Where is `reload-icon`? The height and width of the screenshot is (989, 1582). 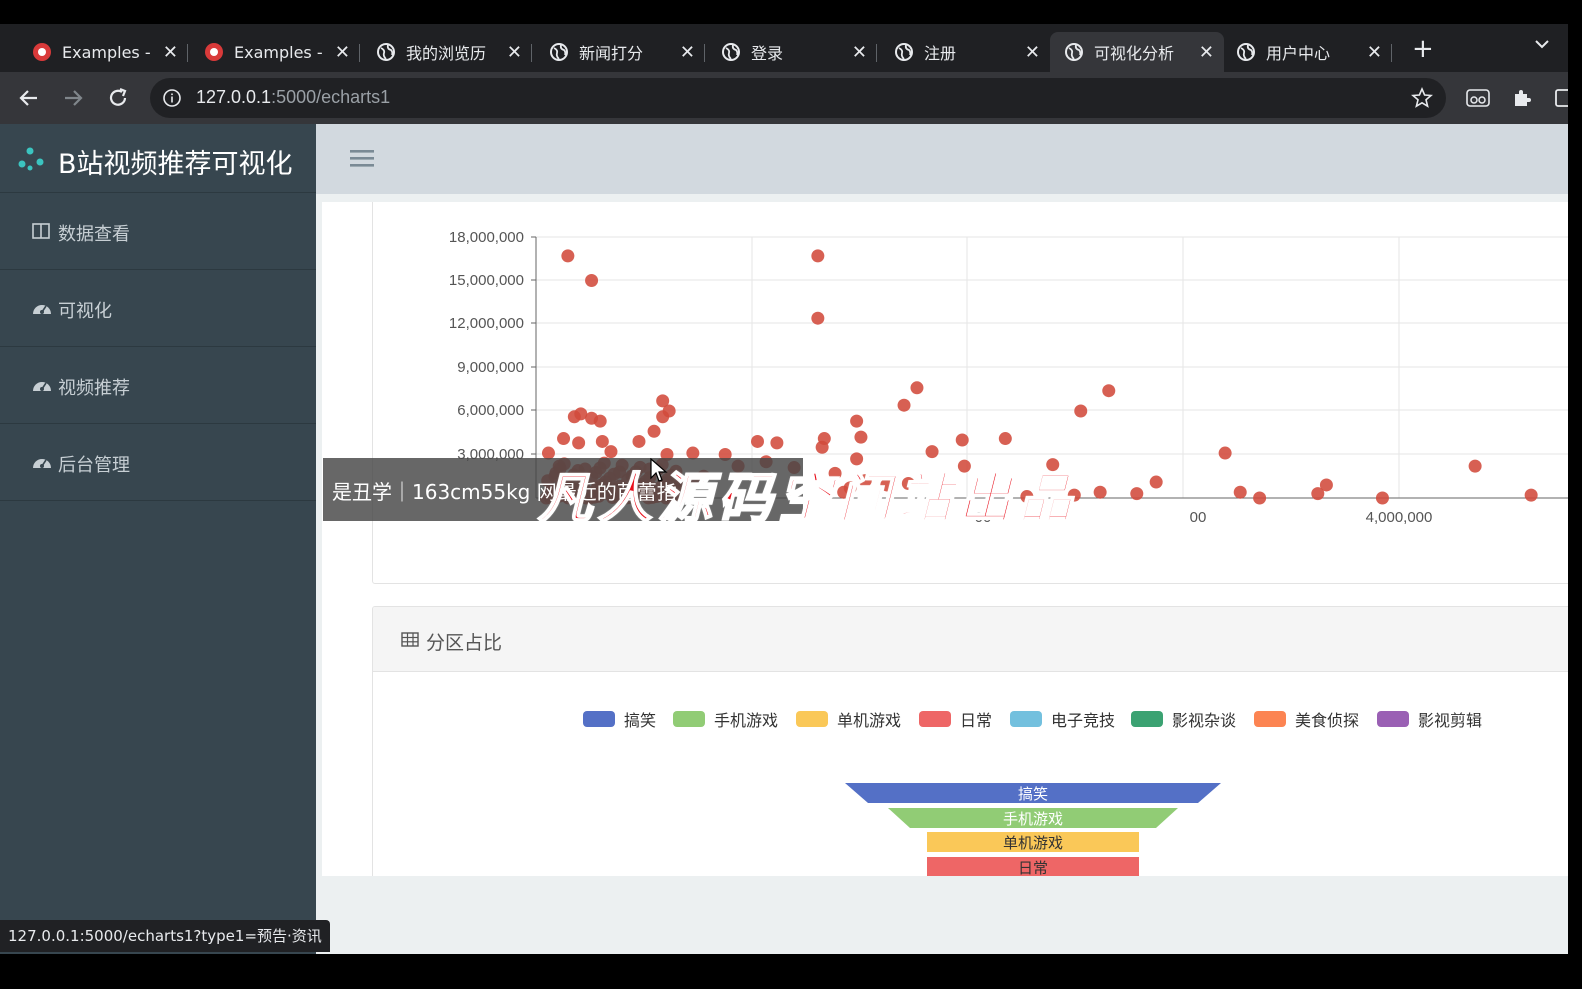 reload-icon is located at coordinates (118, 98).